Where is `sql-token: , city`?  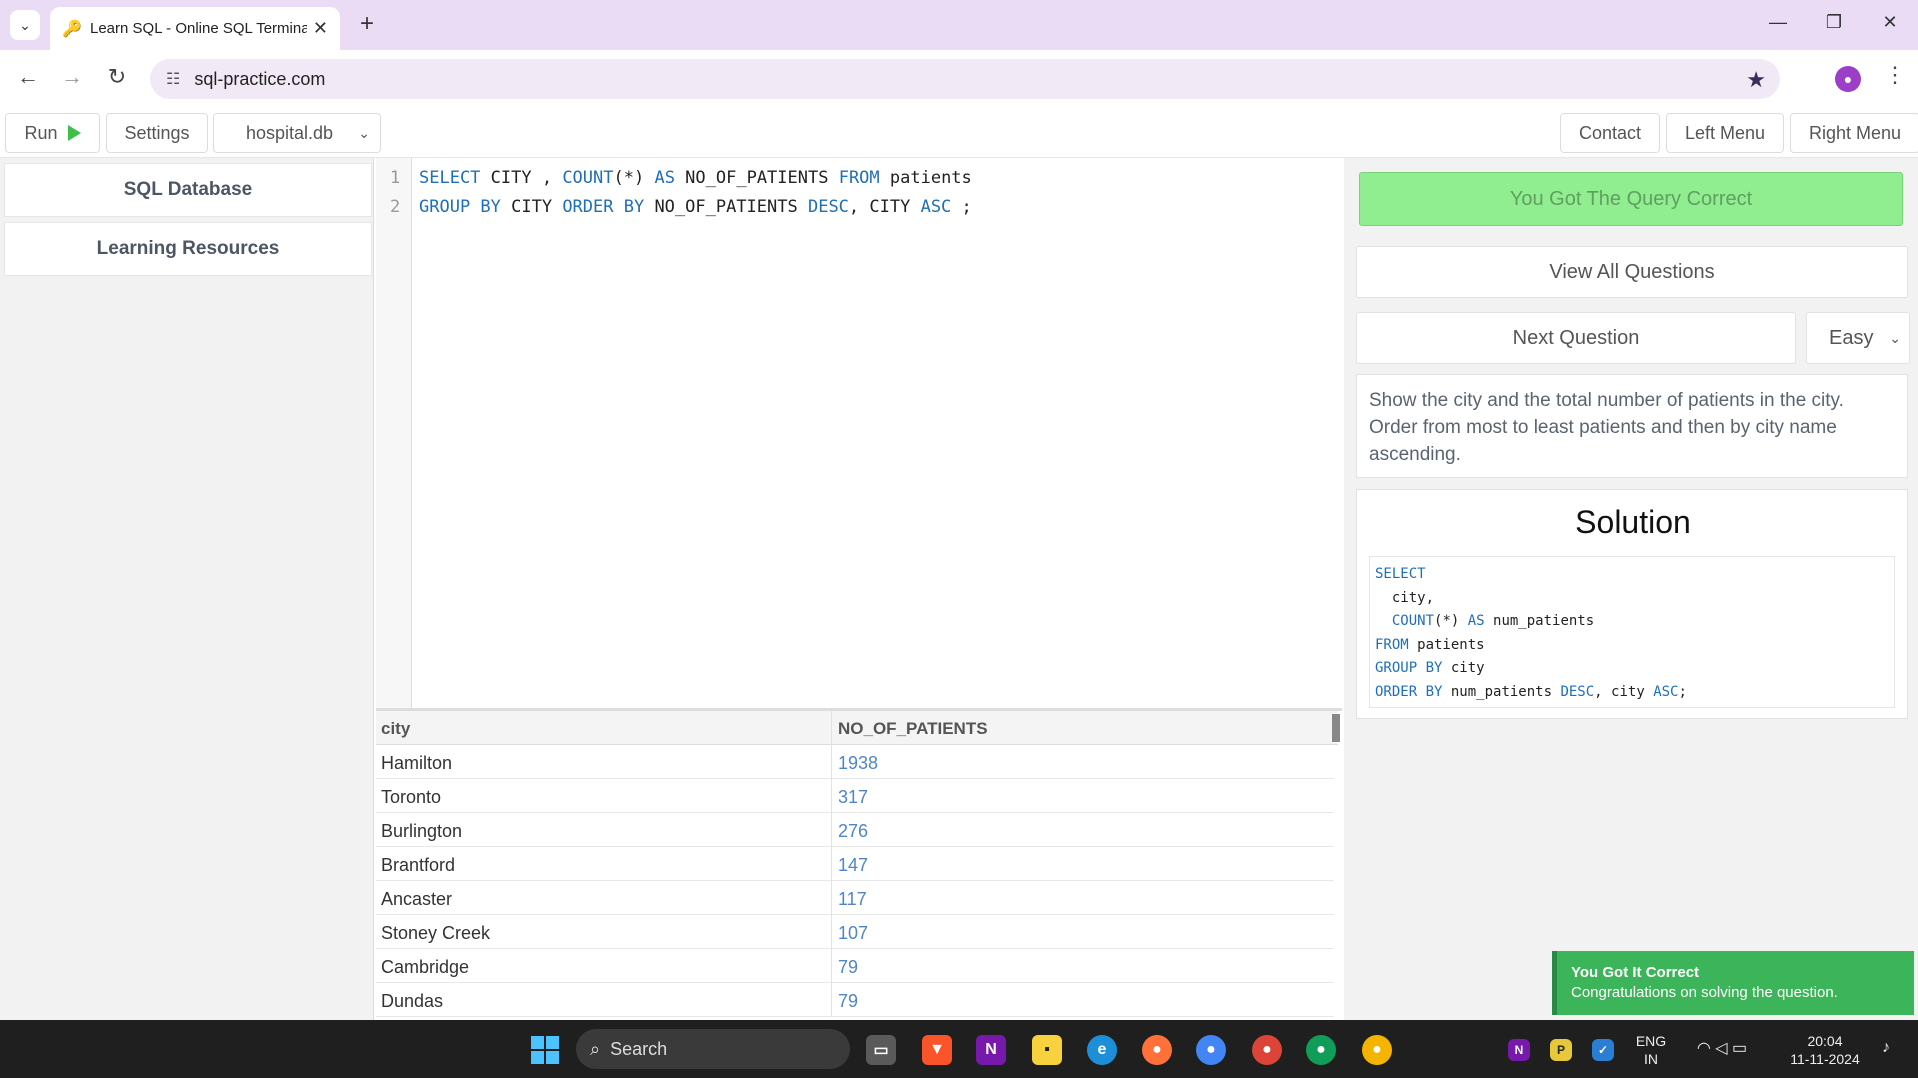
sql-token: , city is located at coordinates (1624, 691).